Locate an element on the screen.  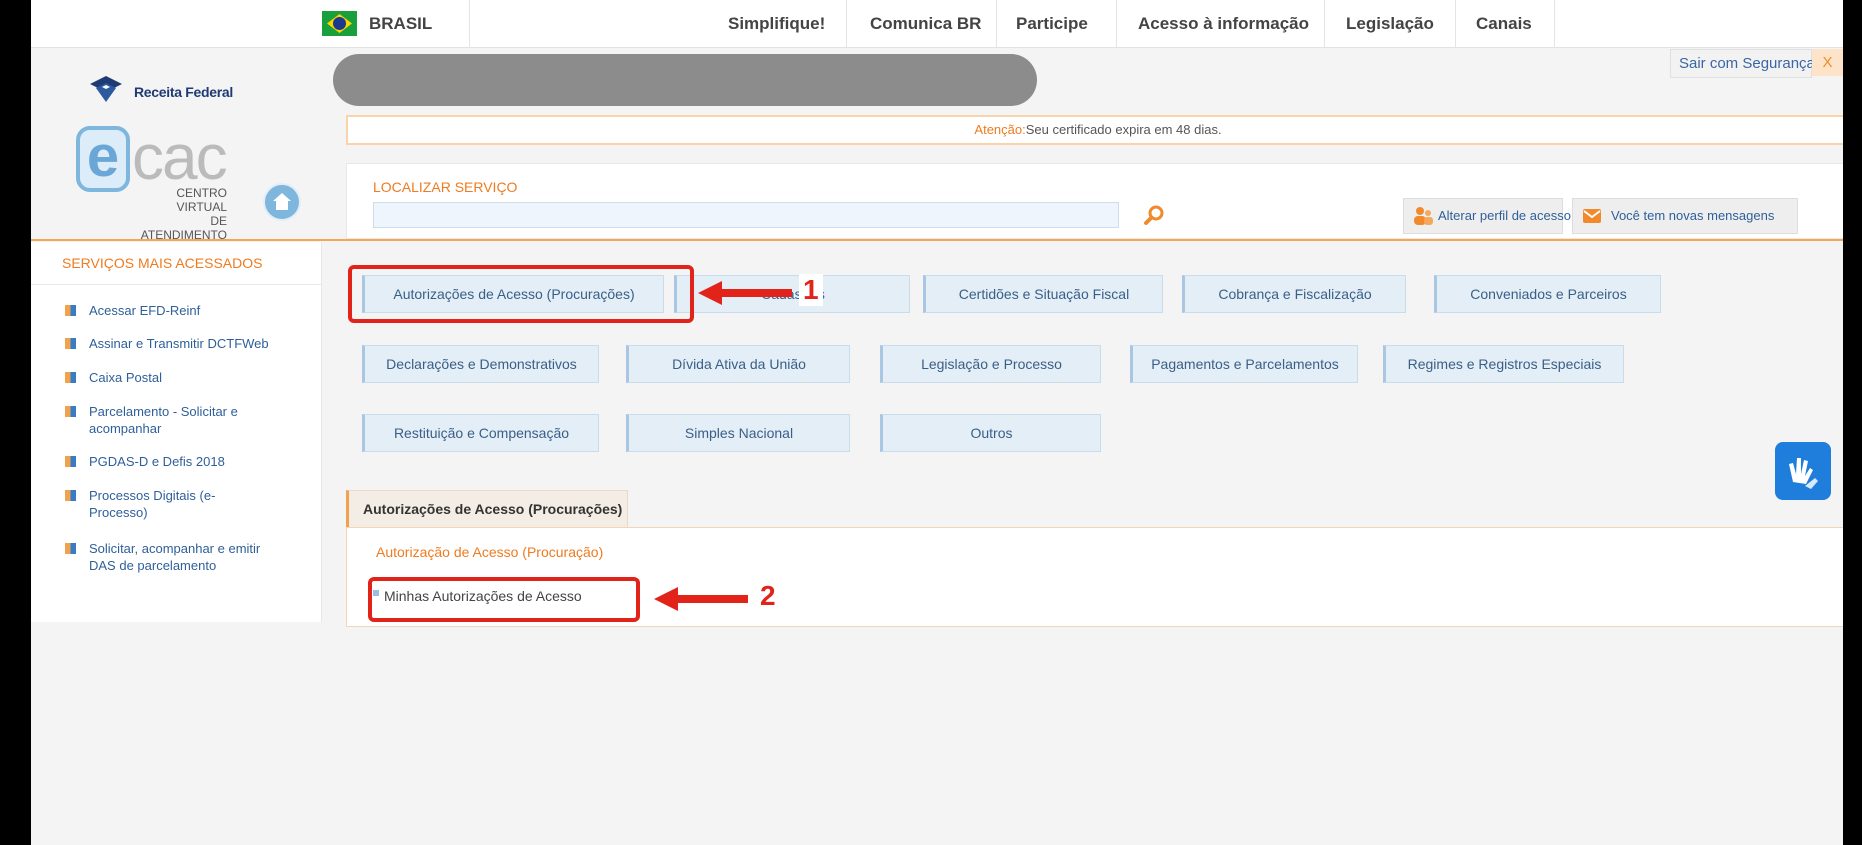
receita-federal-logo-icon is located at coordinates (106, 89).